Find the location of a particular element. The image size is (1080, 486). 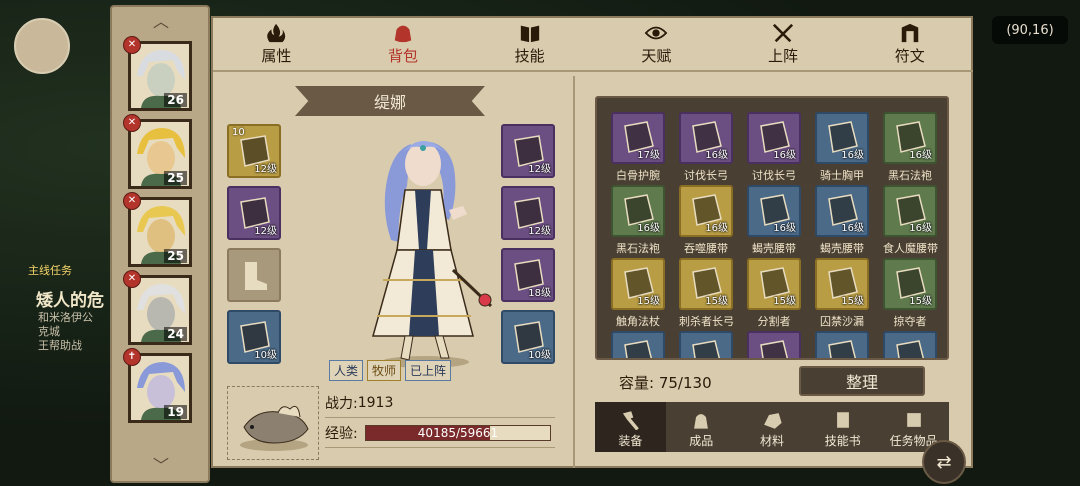

inventory-item: 17级白骨护腕 is located at coordinates (638, 148).